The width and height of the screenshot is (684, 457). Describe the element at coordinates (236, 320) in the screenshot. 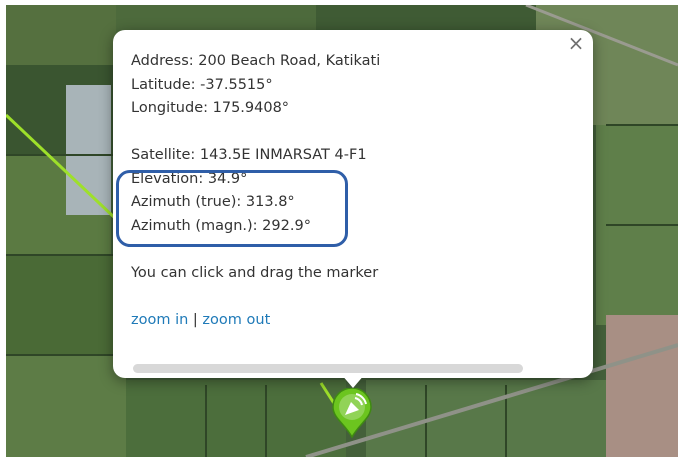

I see `zoom-out-link: zoom out` at that location.